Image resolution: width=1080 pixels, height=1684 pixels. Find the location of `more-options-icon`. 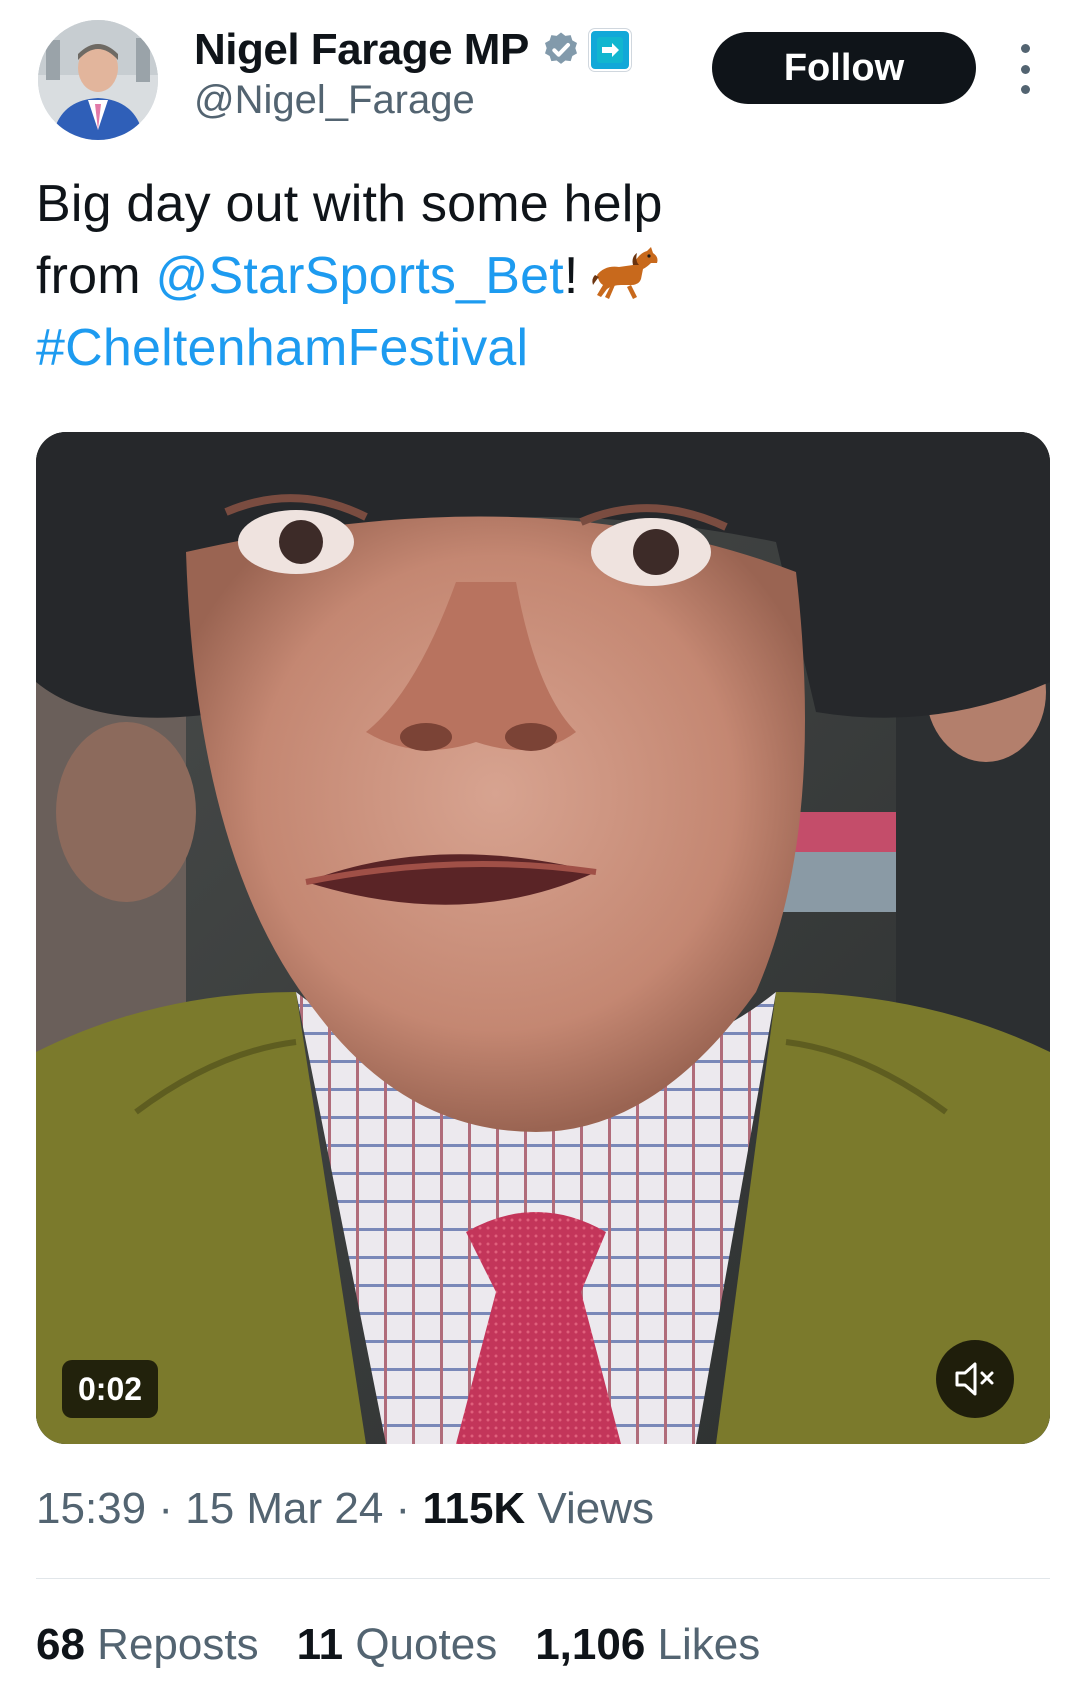

more-options-icon is located at coordinates (1025, 69).